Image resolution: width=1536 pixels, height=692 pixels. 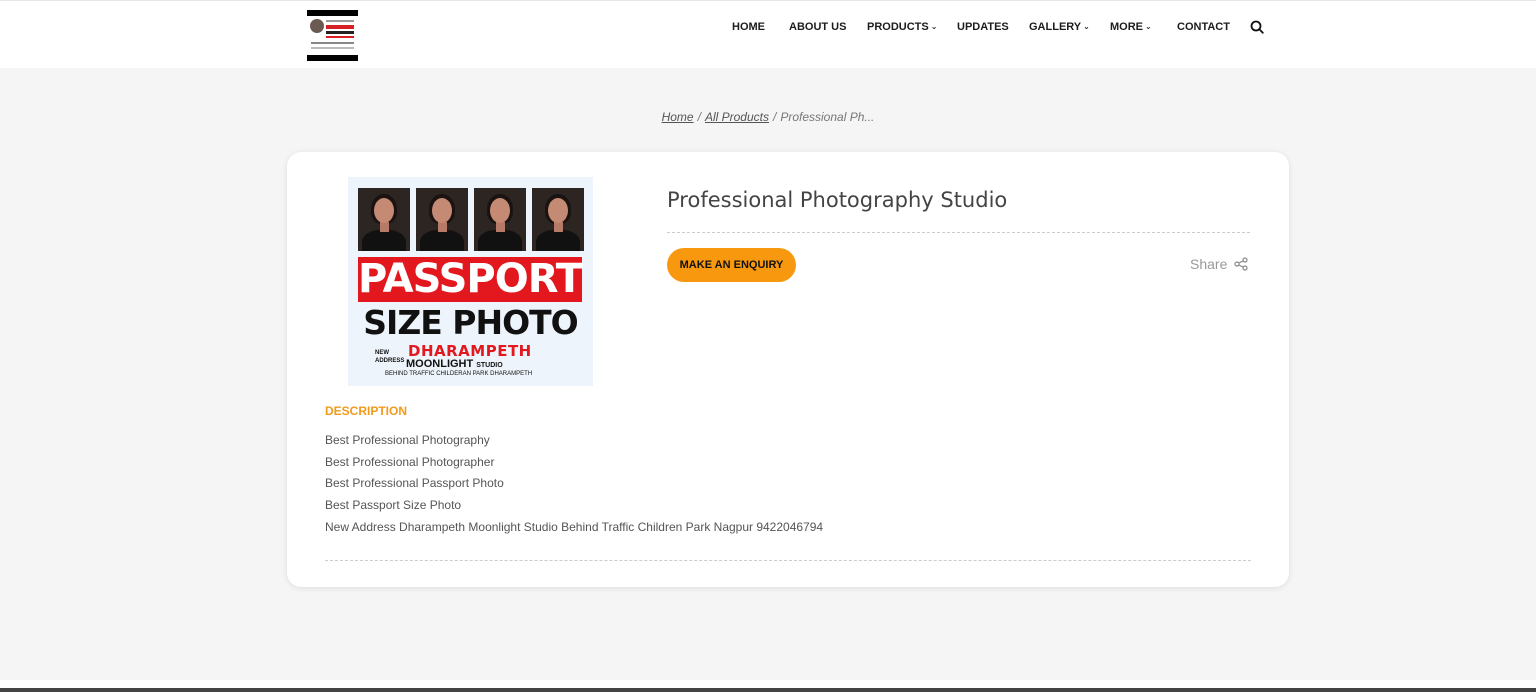 What do you see at coordinates (470, 322) in the screenshot?
I see `image-subheadline: SIZE PHOTO` at bounding box center [470, 322].